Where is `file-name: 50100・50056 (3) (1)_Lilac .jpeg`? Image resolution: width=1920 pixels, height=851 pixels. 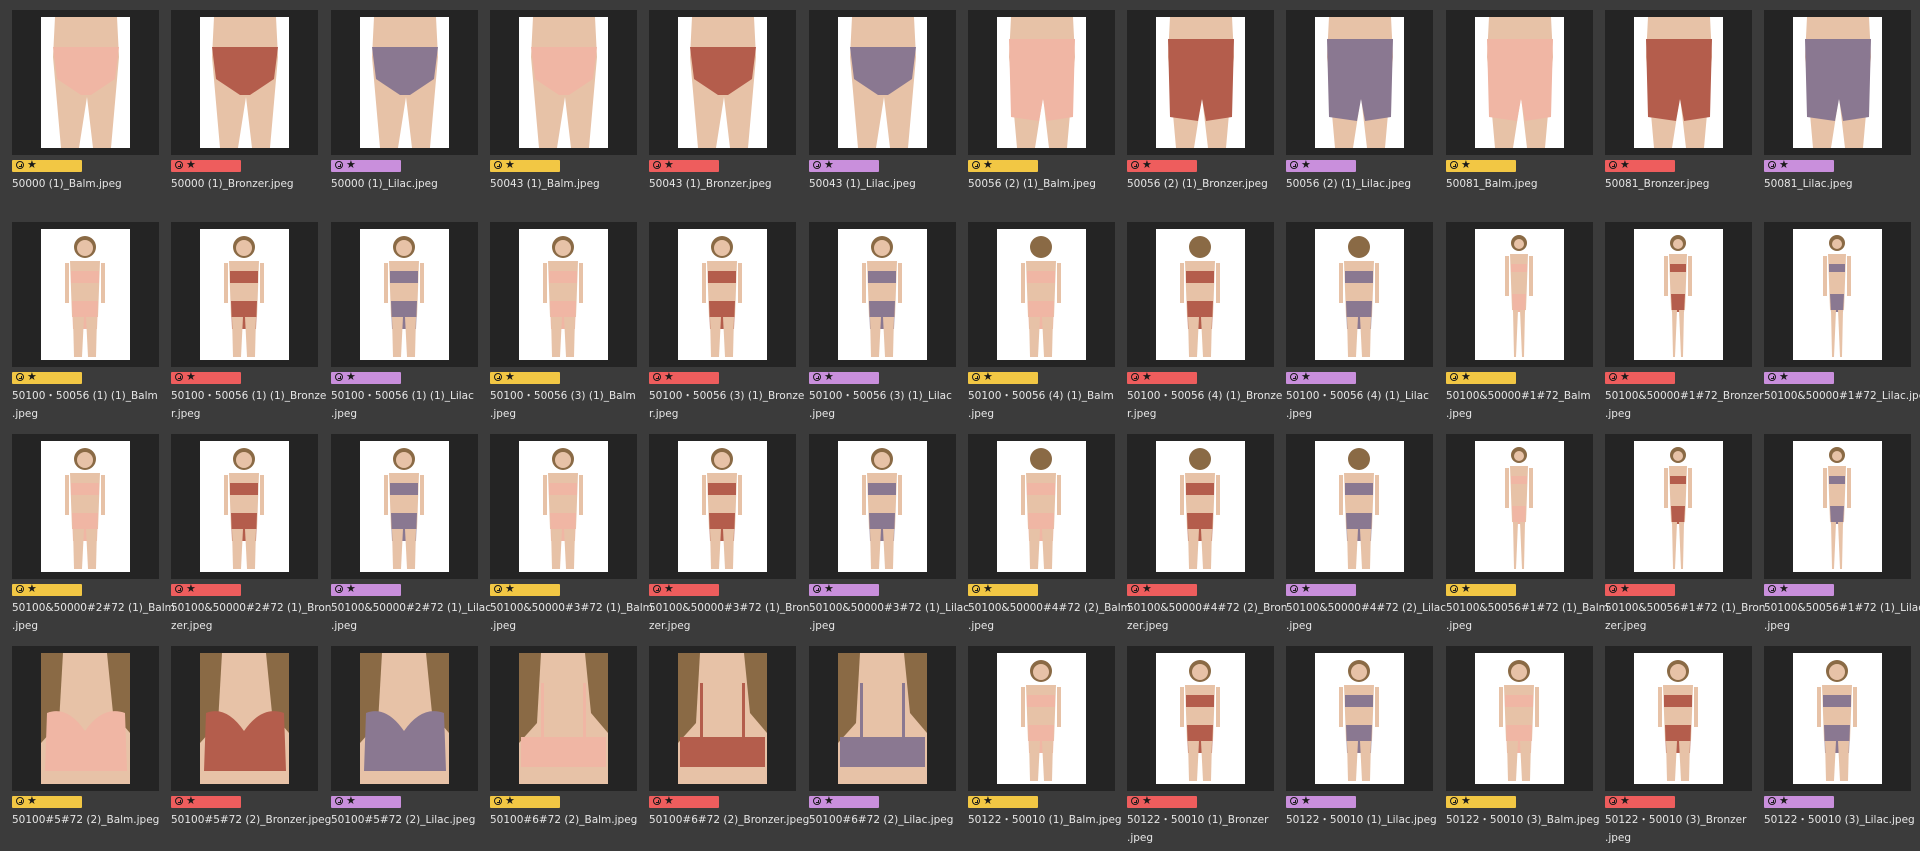 file-name: 50100・50056 (3) (1)_Lilac .jpeg is located at coordinates (882, 405).